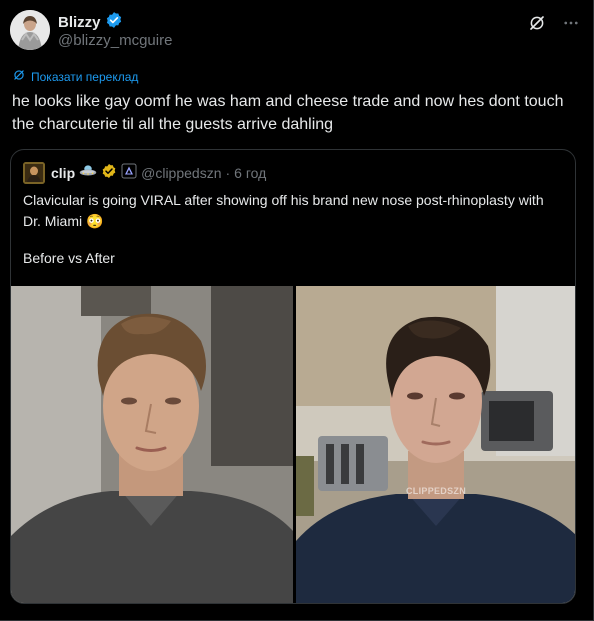  What do you see at coordinates (297, 30) in the screenshot?
I see `tweet-header: Blizzy @blizzy_mcguire` at bounding box center [297, 30].